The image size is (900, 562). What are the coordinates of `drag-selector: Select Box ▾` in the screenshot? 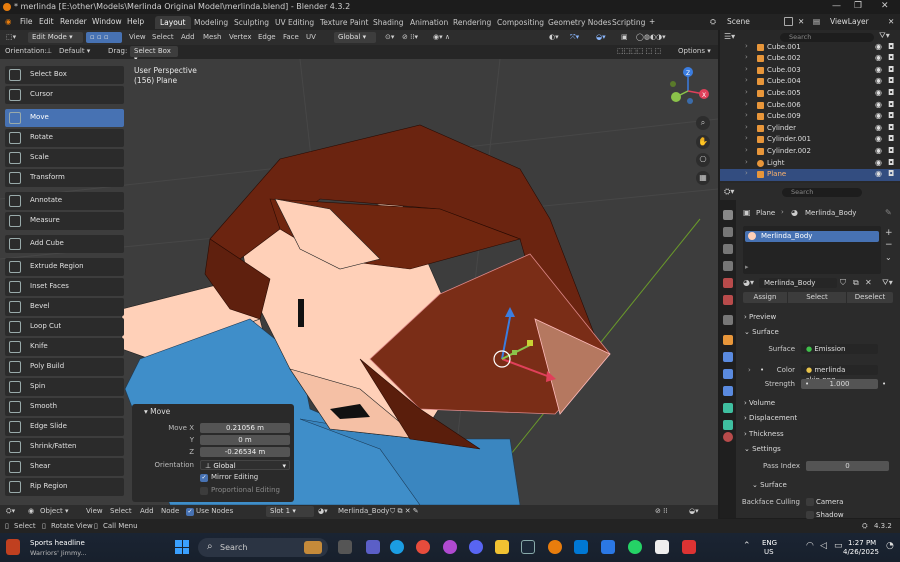 It's located at (154, 54).